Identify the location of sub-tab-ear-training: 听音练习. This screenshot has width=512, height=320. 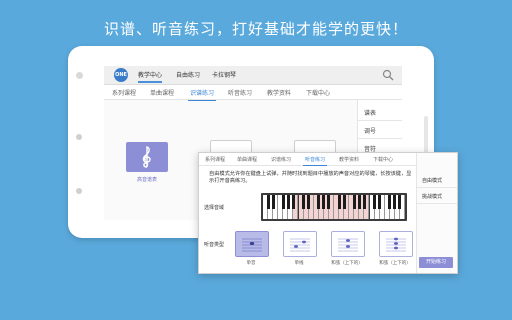
(240, 92).